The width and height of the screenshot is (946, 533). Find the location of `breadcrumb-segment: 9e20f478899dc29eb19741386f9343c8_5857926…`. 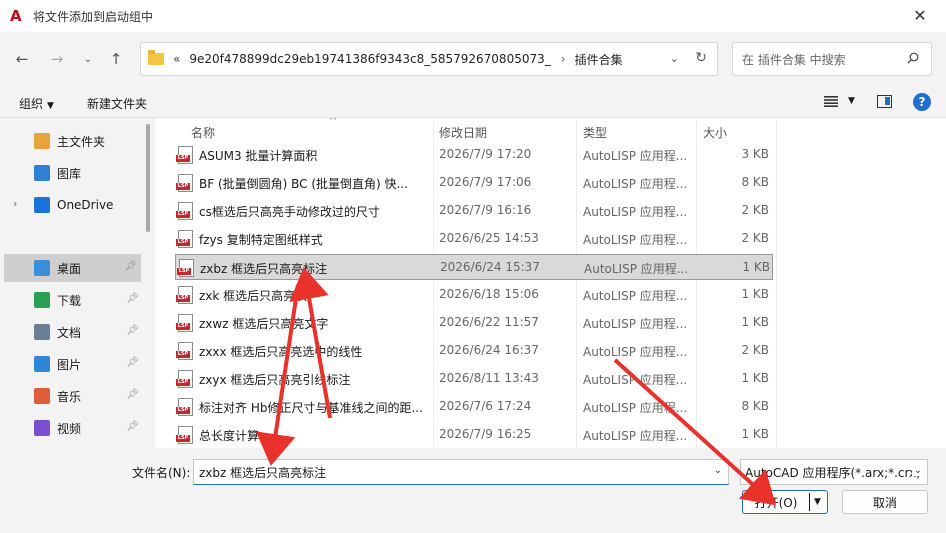

breadcrumb-segment: 9e20f478899dc29eb19741386f9343c8_5857926… is located at coordinates (369, 59).